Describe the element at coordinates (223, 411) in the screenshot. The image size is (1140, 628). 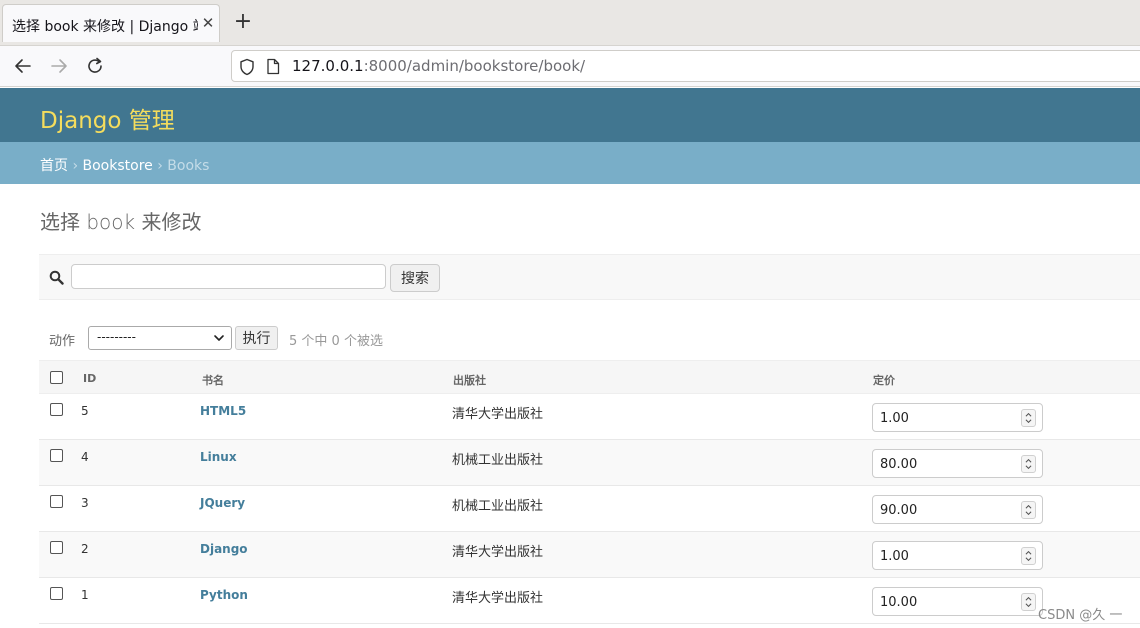
I see `row-title-link: HTML5` at that location.